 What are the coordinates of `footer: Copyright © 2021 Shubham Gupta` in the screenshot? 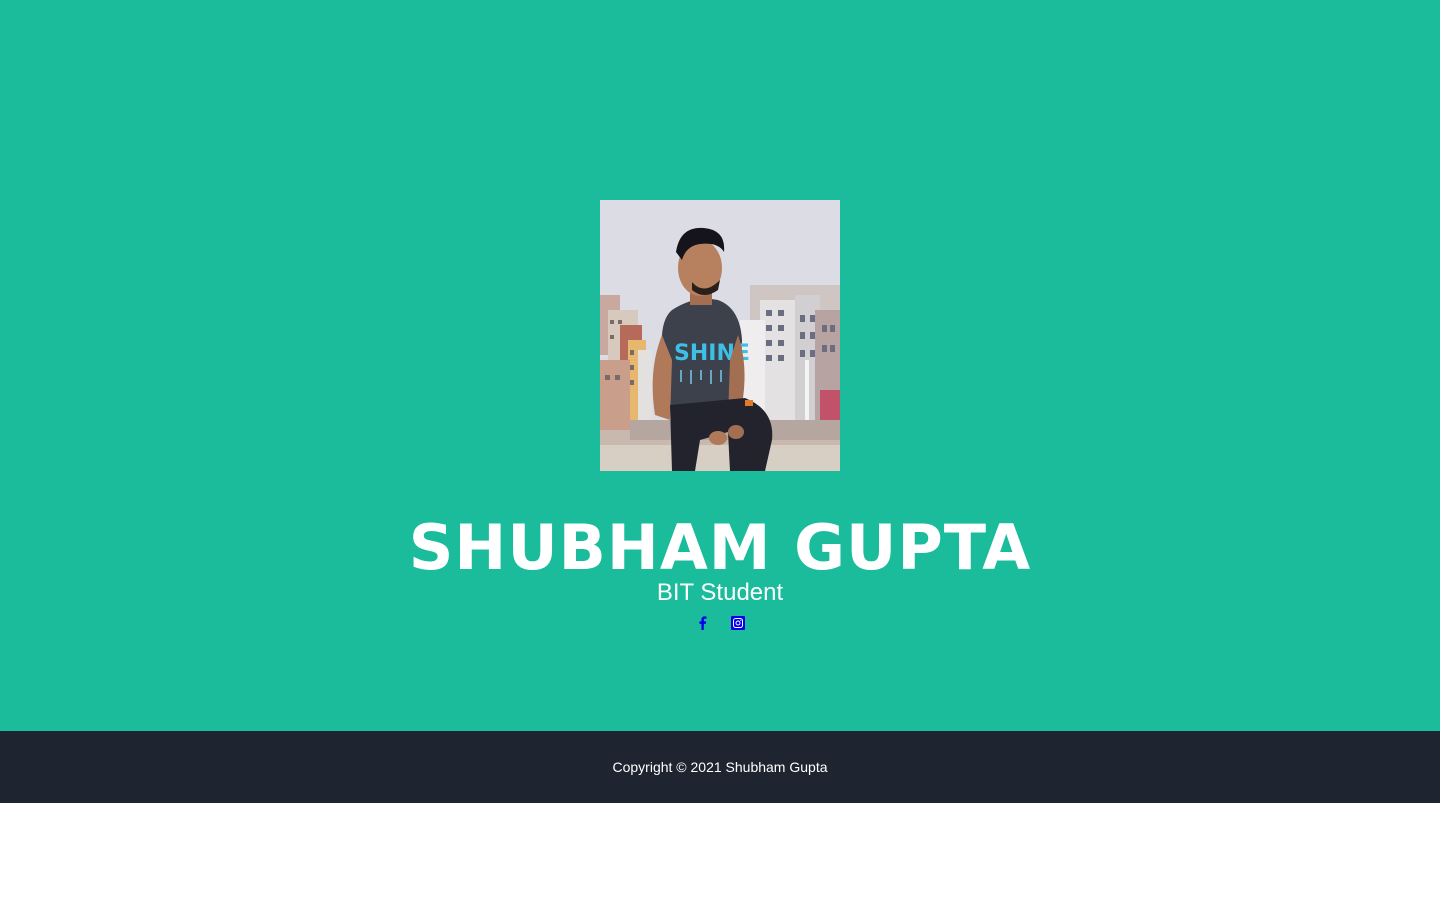 It's located at (720, 767).